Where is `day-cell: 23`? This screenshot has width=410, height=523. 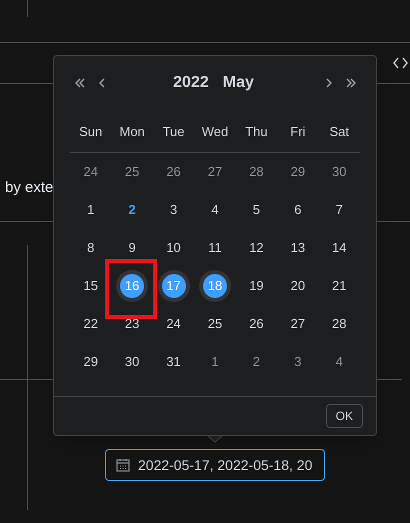
day-cell: 23 is located at coordinates (132, 324).